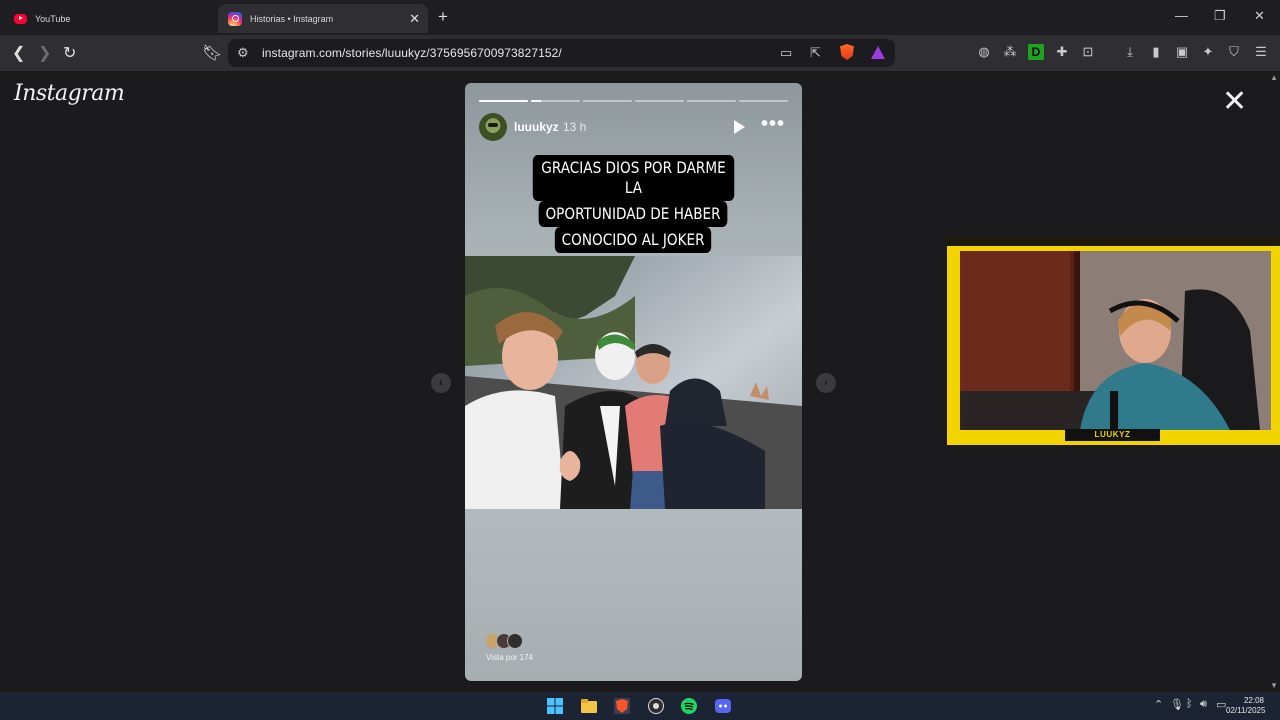  I want to click on restore-window-button: ❐, so click(1220, 16).